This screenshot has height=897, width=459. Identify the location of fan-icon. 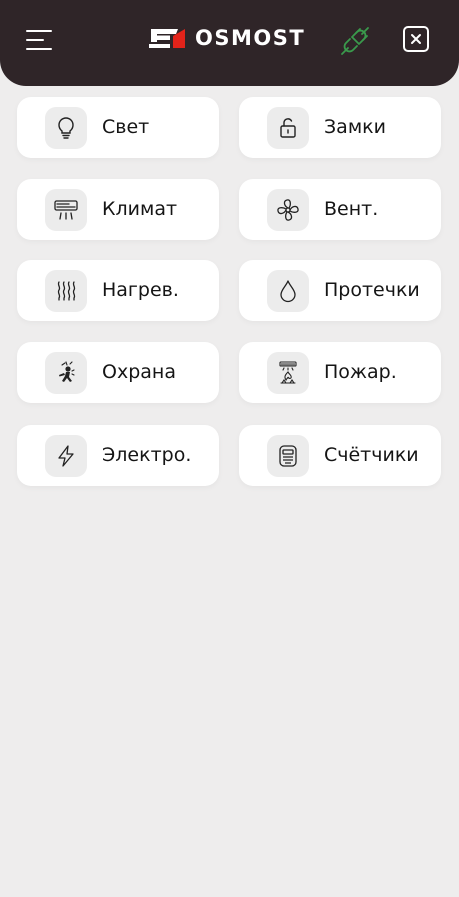
(288, 210).